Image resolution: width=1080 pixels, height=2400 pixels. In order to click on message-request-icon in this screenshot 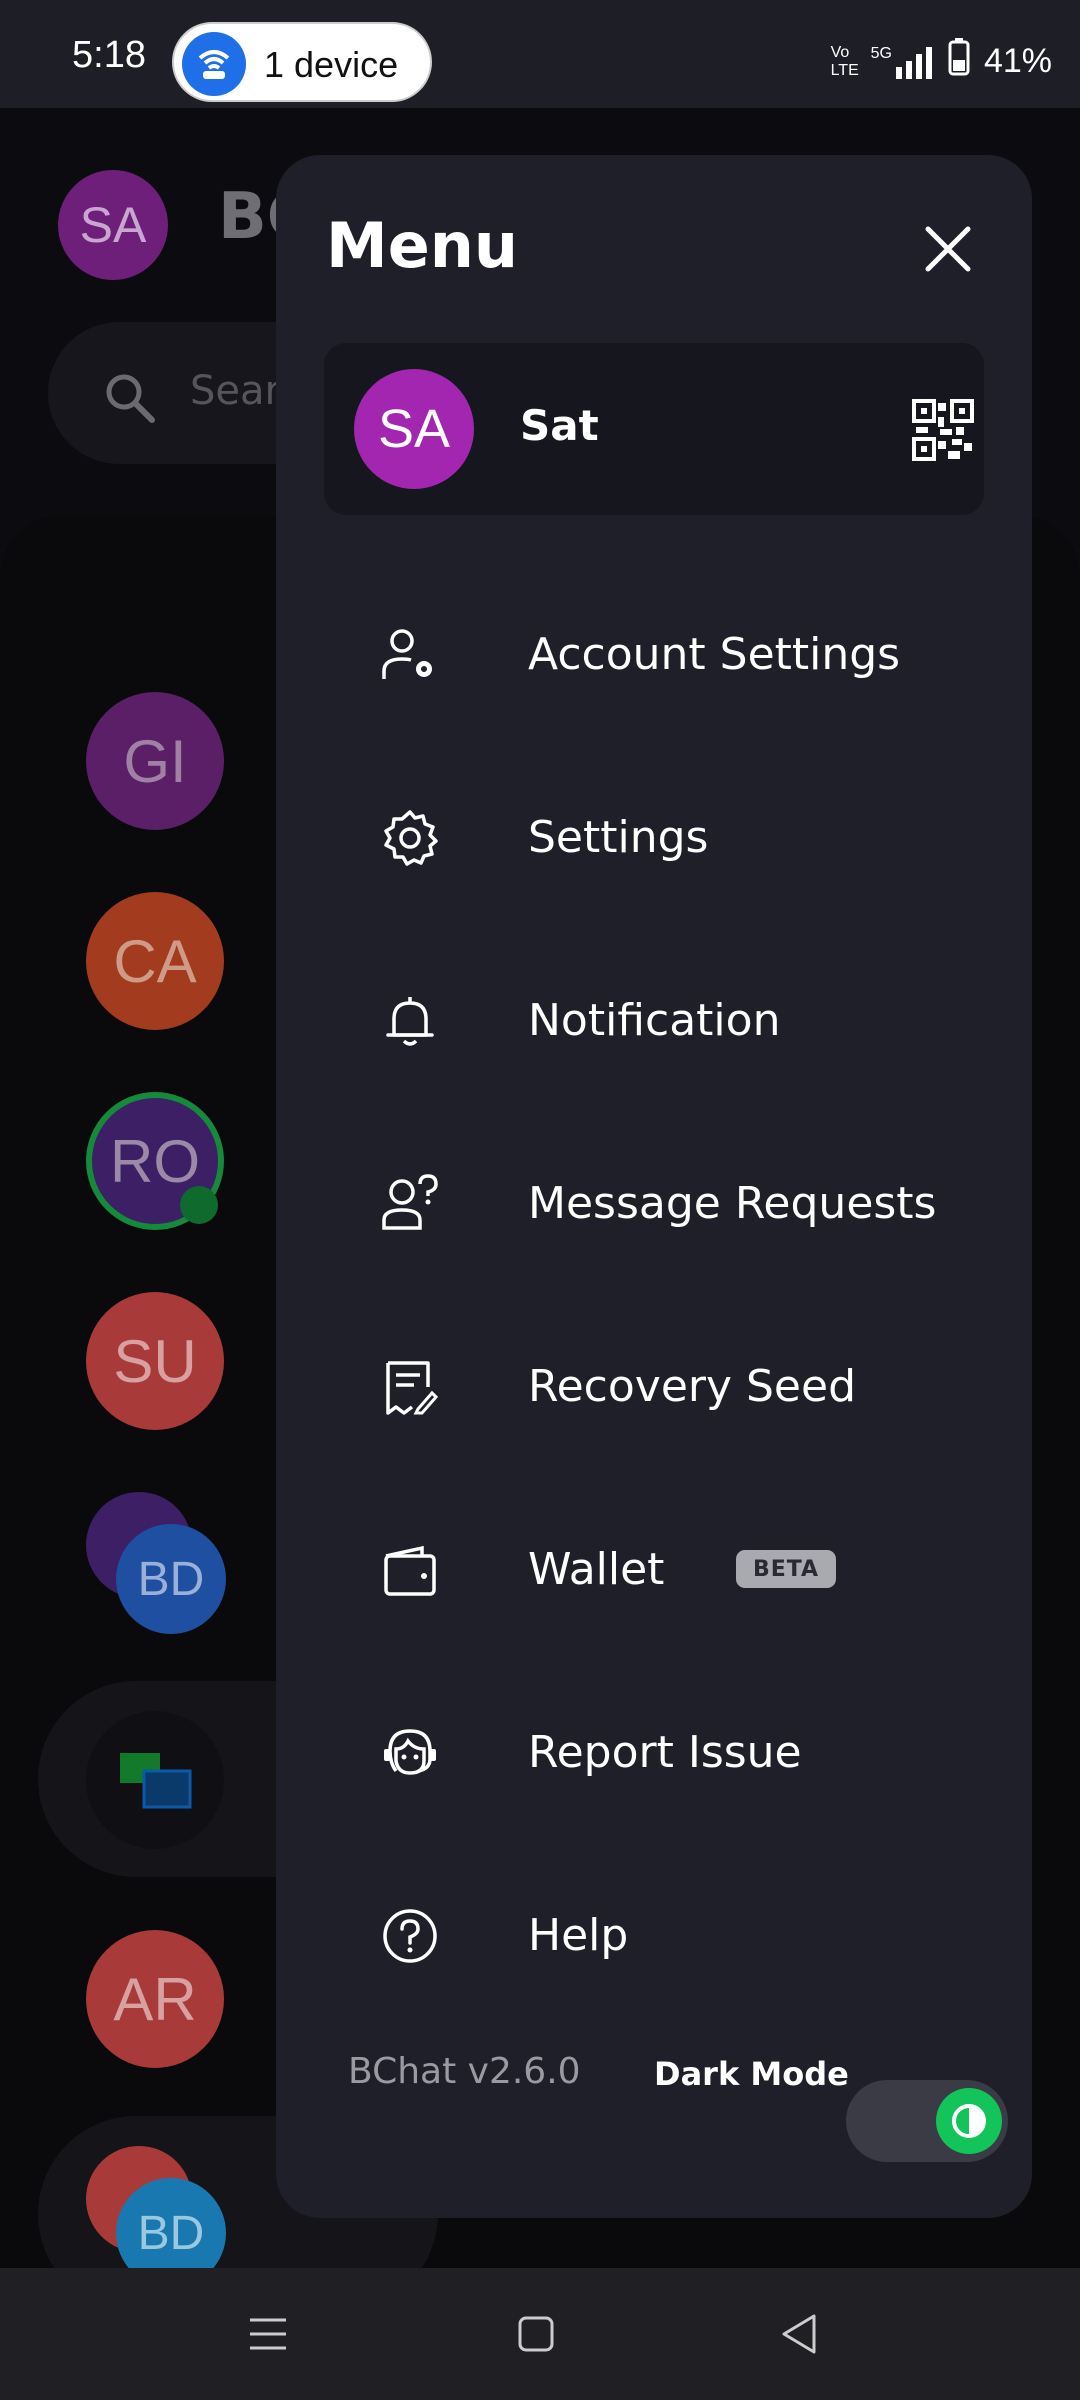, I will do `click(410, 1202)`.